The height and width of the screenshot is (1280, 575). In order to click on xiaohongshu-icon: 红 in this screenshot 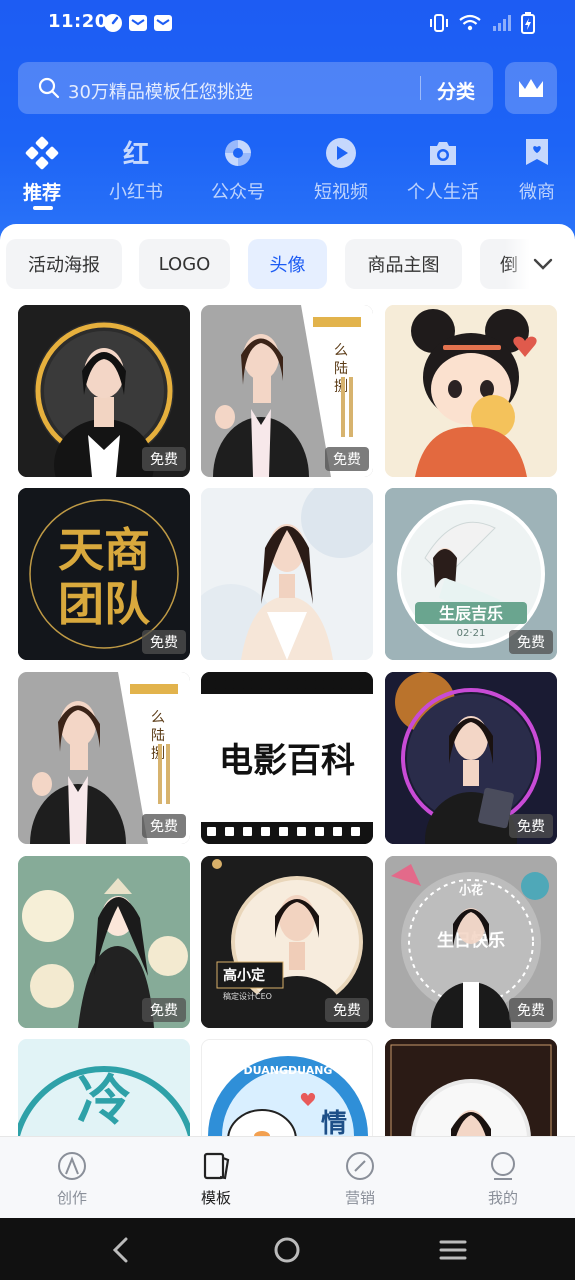, I will do `click(136, 154)`.